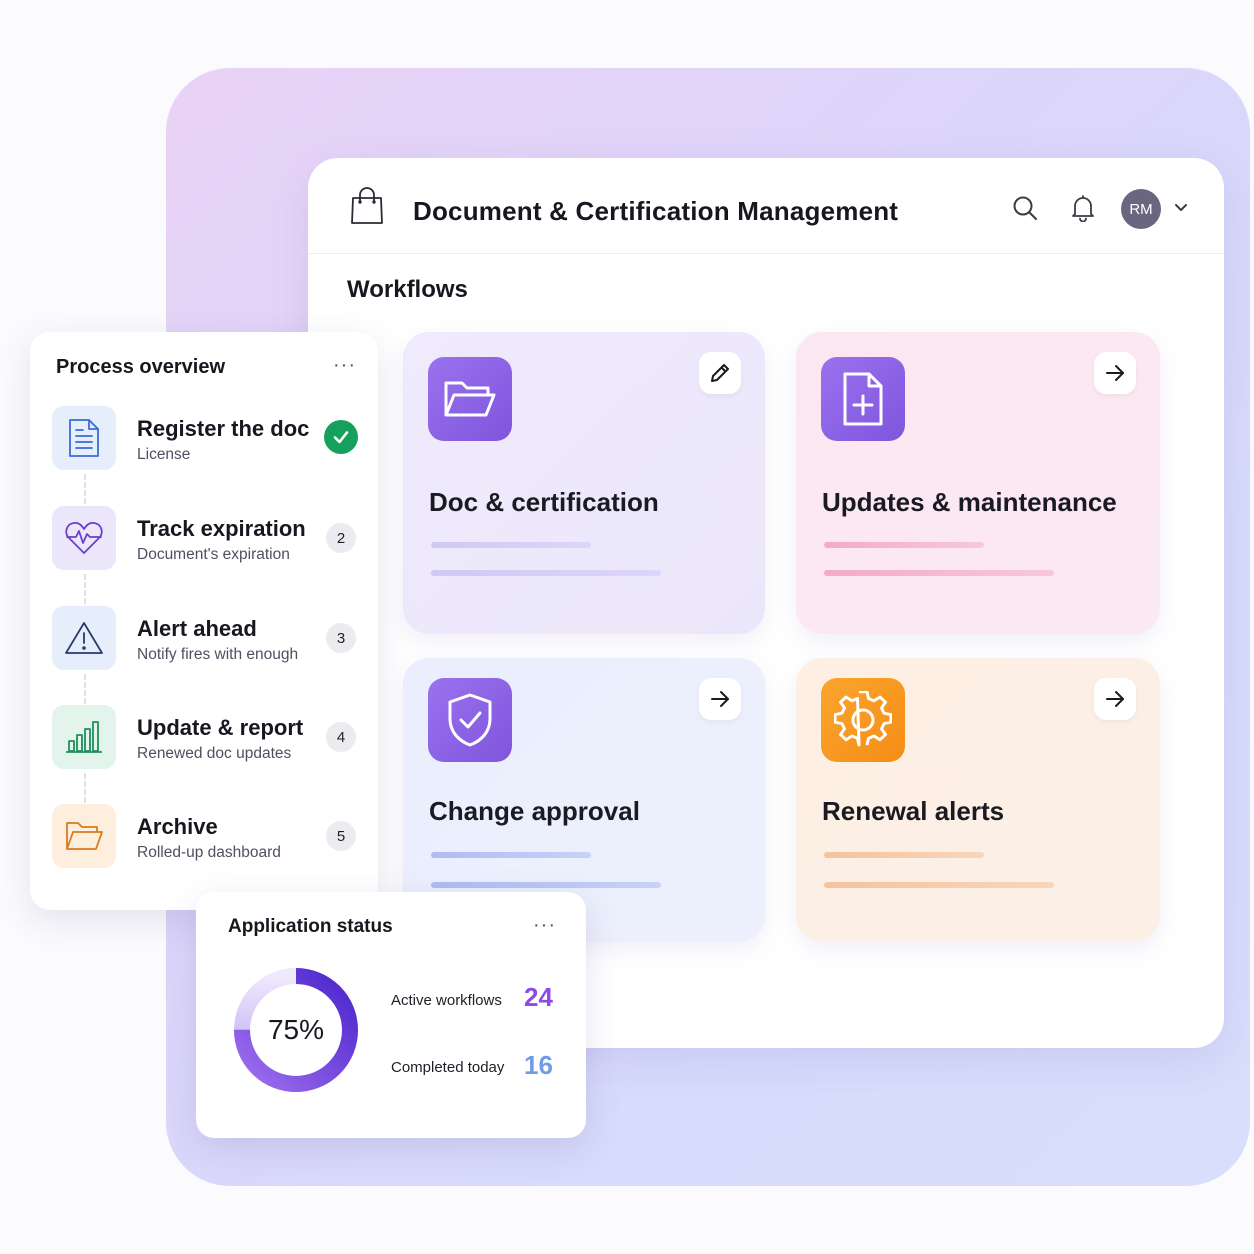  What do you see at coordinates (863, 720) in the screenshot?
I see `gear-icon` at bounding box center [863, 720].